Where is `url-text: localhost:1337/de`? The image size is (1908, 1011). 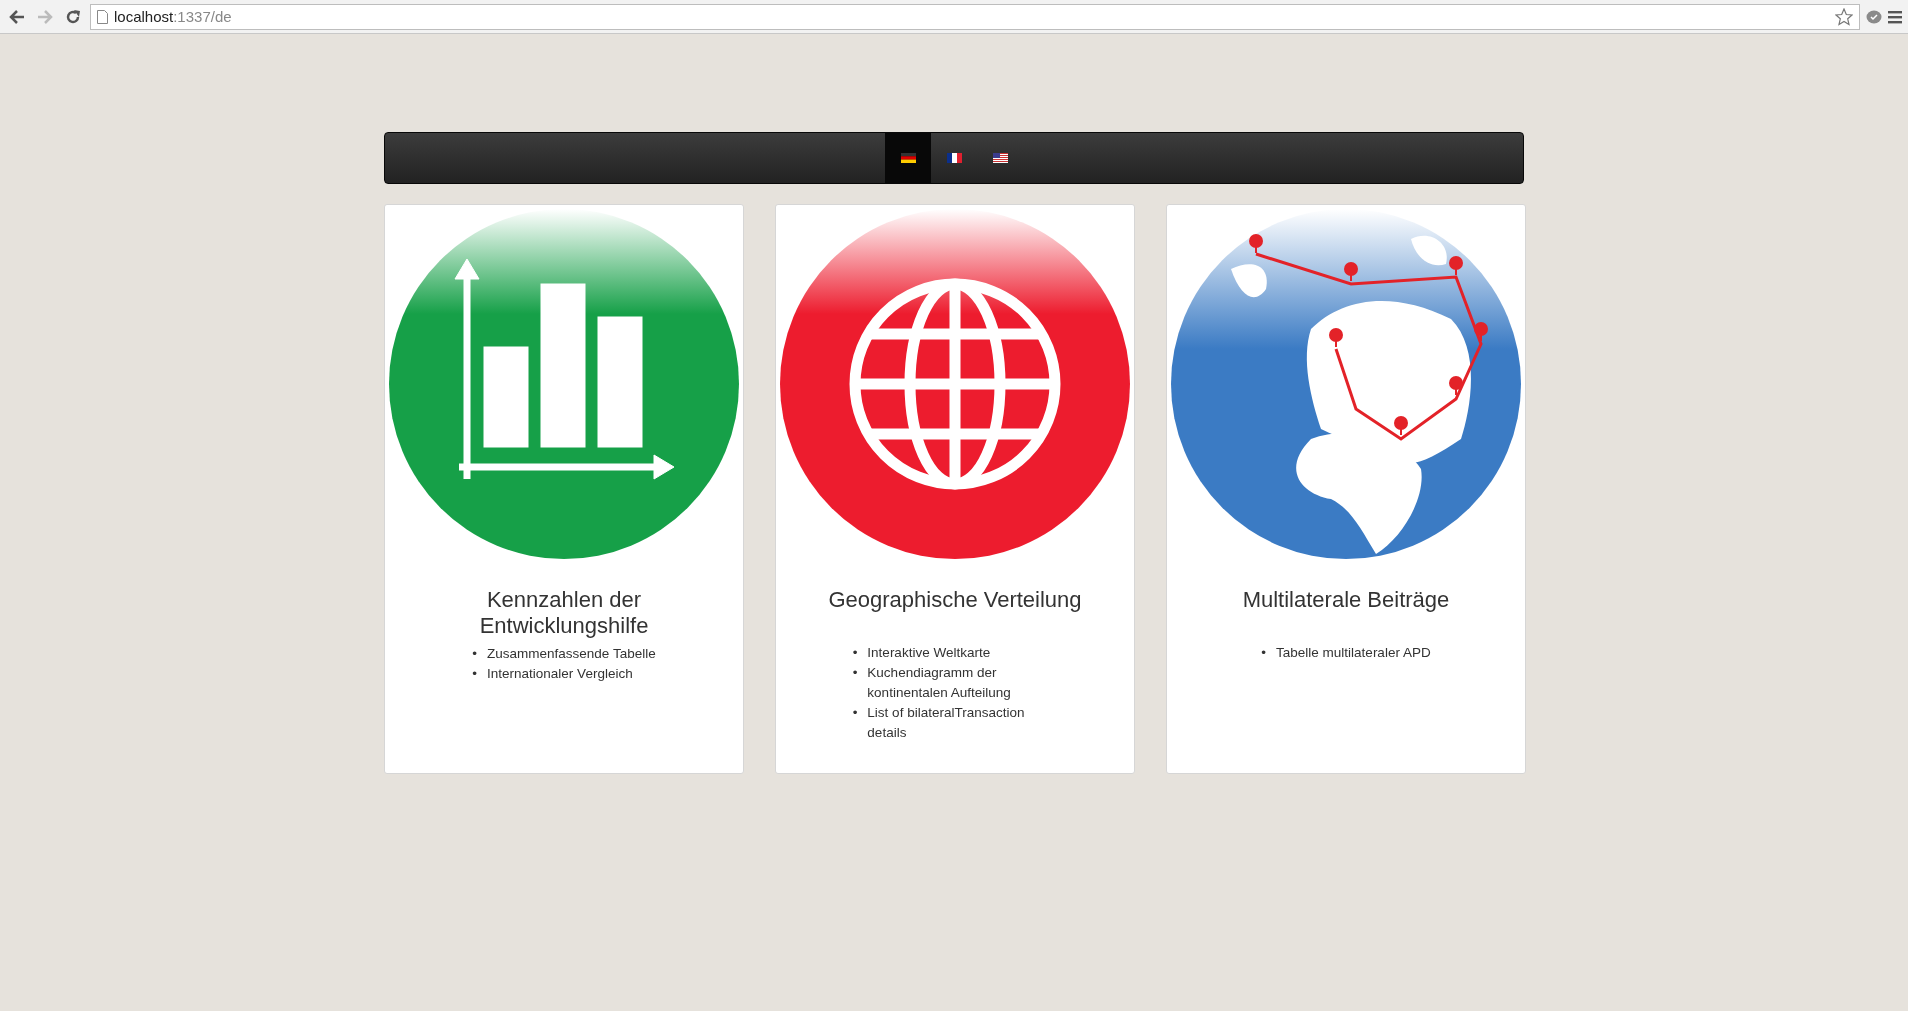
url-text: localhost:1337/de is located at coordinates (173, 16).